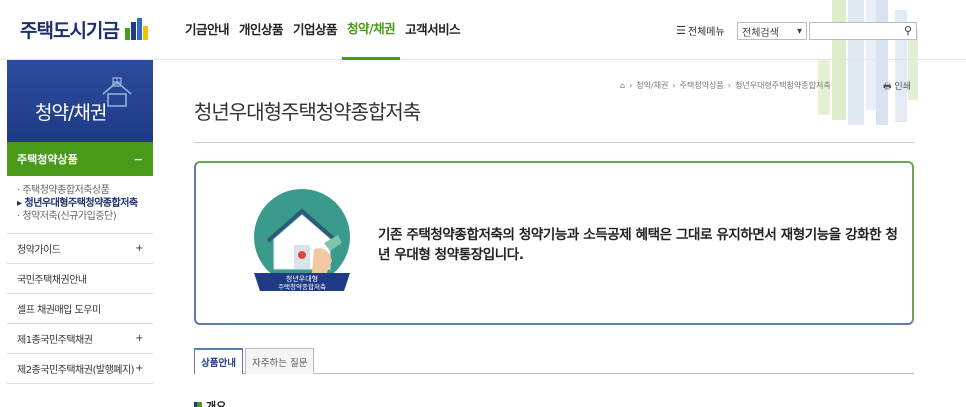  I want to click on section-heading-text: 개요, so click(216, 403).